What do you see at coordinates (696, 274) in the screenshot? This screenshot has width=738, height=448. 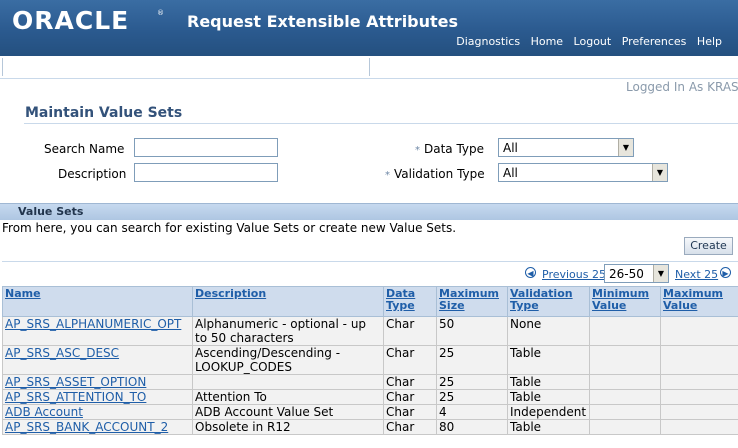 I see `next-link: Next 25` at bounding box center [696, 274].